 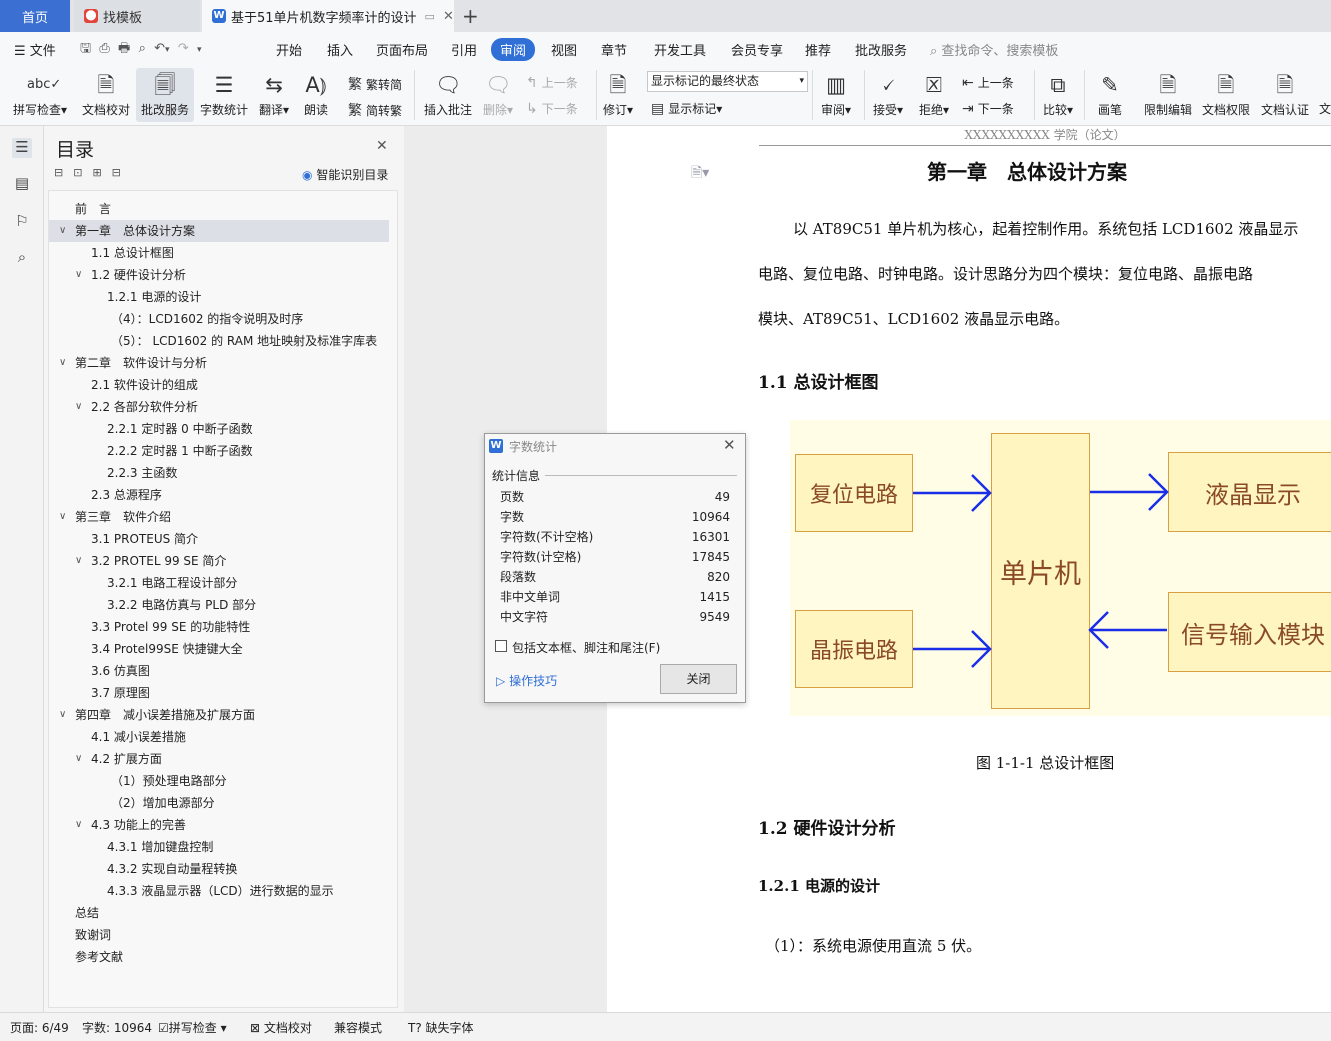 What do you see at coordinates (219, 385) in the screenshot?
I see `toc-item: 2.1 软件设计的组成` at bounding box center [219, 385].